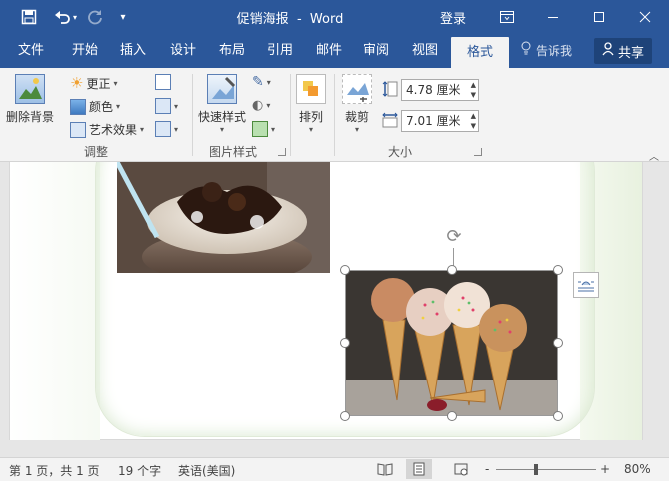  I want to click on pen-icon: ✎, so click(258, 82).